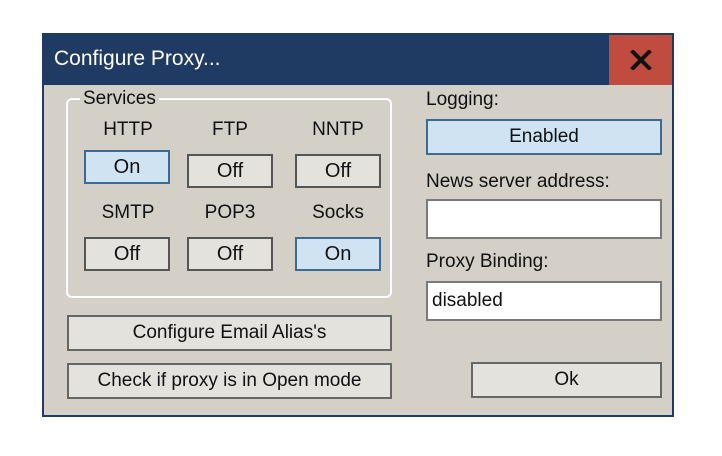  Describe the element at coordinates (229, 333) in the screenshot. I see `configure-email-alias-button: Configure Email Alias's` at that location.